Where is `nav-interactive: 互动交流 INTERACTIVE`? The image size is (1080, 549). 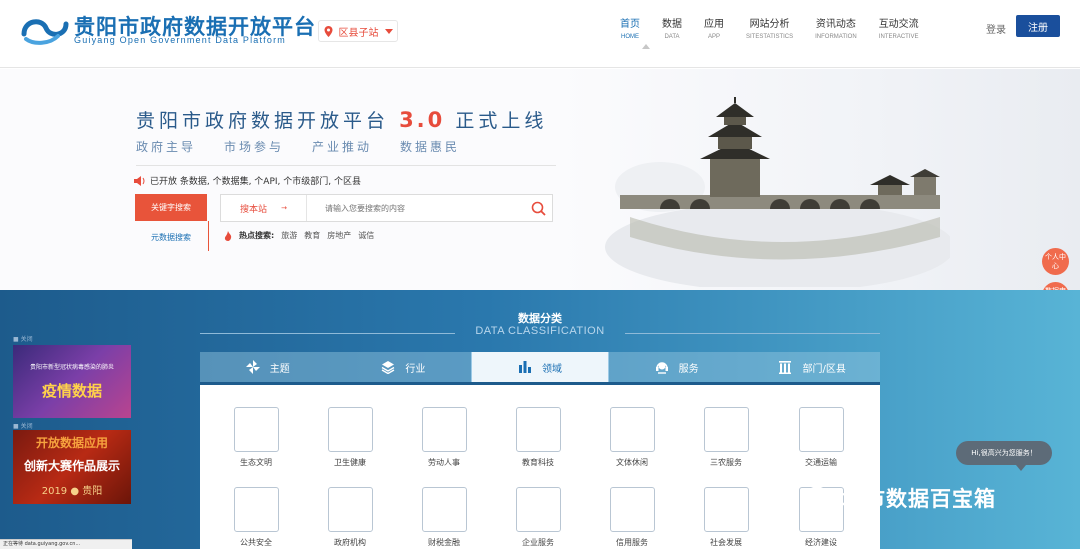 nav-interactive: 互动交流 INTERACTIVE is located at coordinates (899, 30).